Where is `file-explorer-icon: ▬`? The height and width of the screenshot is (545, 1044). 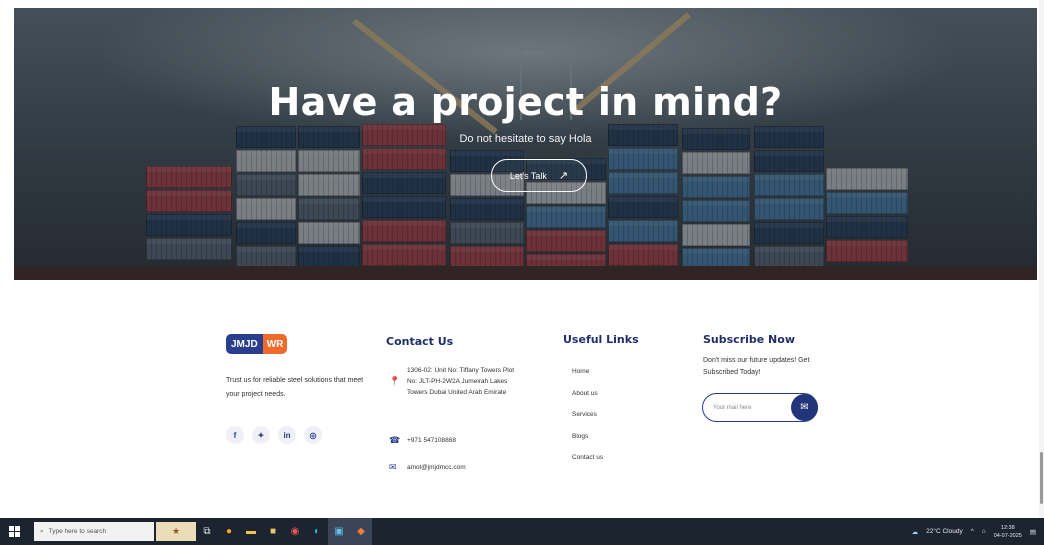 file-explorer-icon: ▬ is located at coordinates (251, 531).